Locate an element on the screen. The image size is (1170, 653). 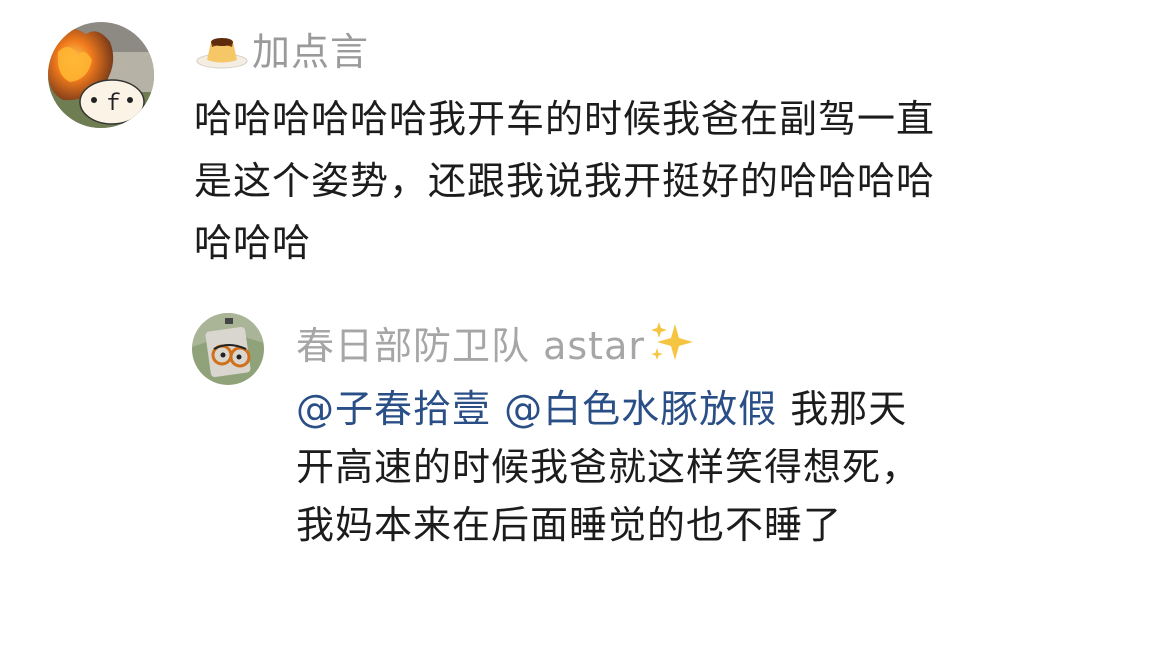
reply-text-line: 开高速的时候我爸就这样笑得想死， is located at coordinates (608, 467).